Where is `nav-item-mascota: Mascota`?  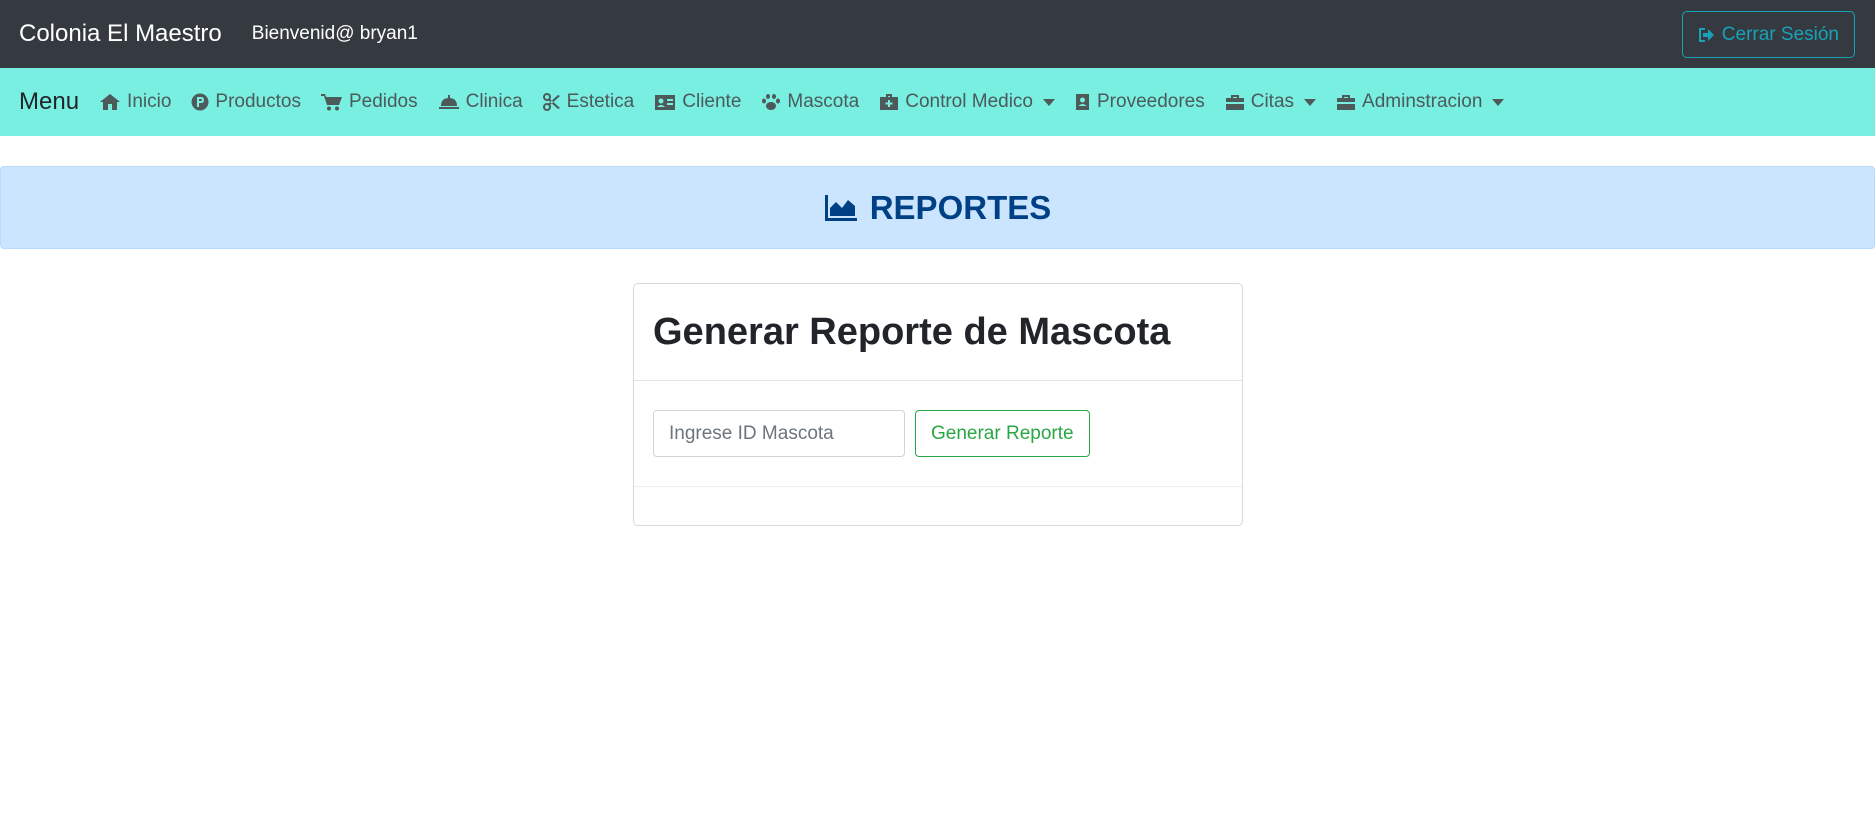
nav-item-mascota: Mascota is located at coordinates (810, 102).